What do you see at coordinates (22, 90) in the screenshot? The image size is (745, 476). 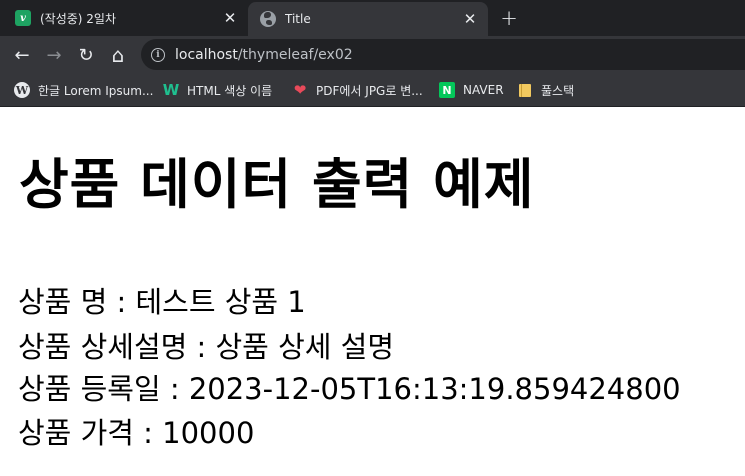 I see `wordpress-icon: W` at bounding box center [22, 90].